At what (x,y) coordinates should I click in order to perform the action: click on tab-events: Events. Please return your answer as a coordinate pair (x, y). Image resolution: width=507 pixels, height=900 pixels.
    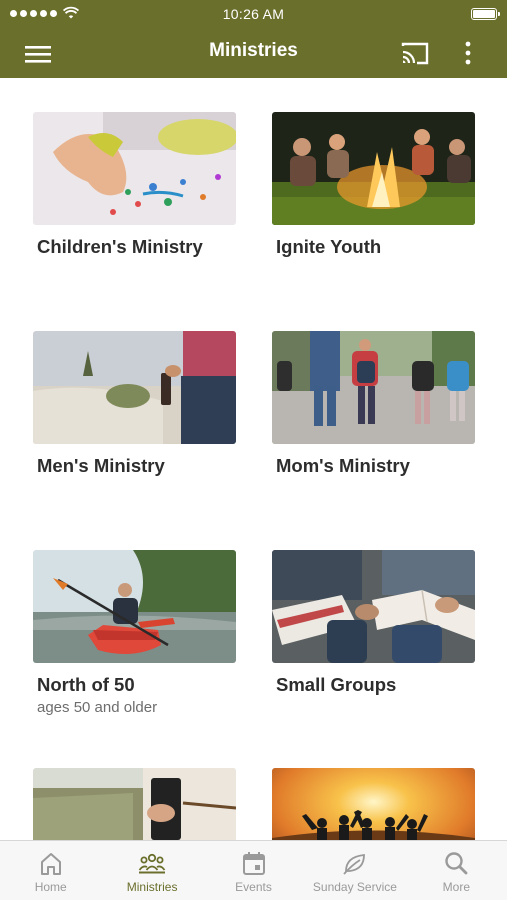
    Looking at the image, I should click on (253, 870).